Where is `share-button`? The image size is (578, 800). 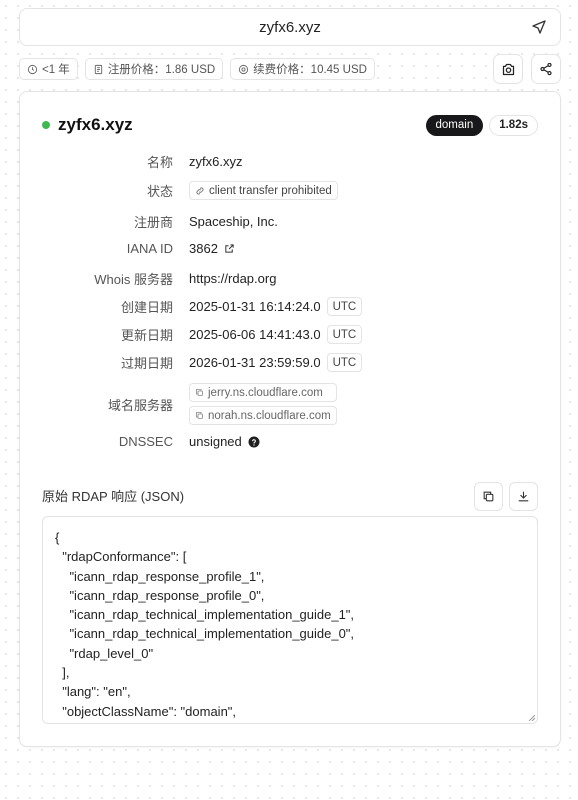 share-button is located at coordinates (546, 69).